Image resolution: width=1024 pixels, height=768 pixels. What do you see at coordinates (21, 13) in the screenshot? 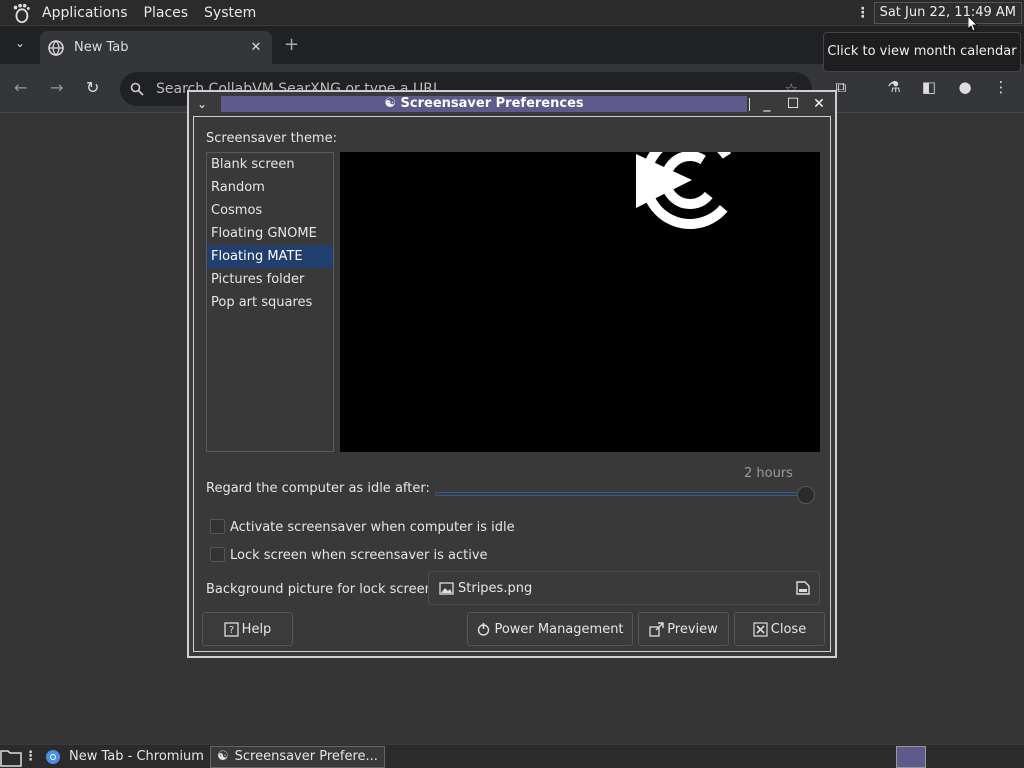
I see `gnome-foot-icon` at bounding box center [21, 13].